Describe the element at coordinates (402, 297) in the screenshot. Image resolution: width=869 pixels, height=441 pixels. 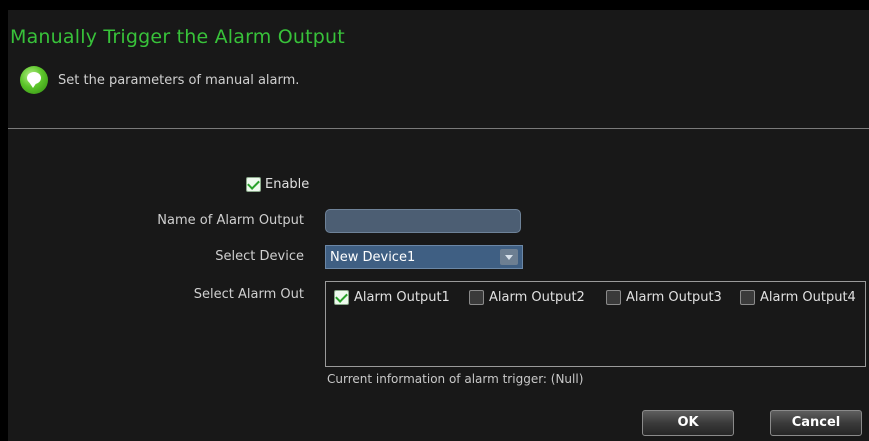
I see `alarm-output-label: Alarm Output1` at that location.